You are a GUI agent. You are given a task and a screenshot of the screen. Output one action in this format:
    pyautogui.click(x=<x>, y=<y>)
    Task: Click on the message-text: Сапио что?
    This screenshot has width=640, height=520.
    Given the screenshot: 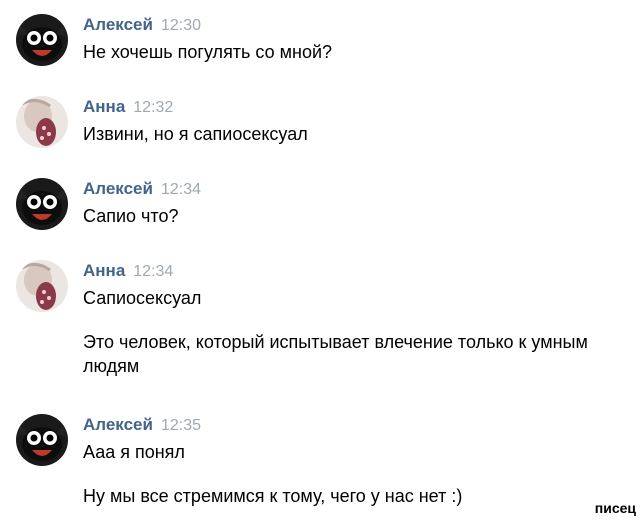 What is the action you would take?
    pyautogui.click(x=131, y=216)
    